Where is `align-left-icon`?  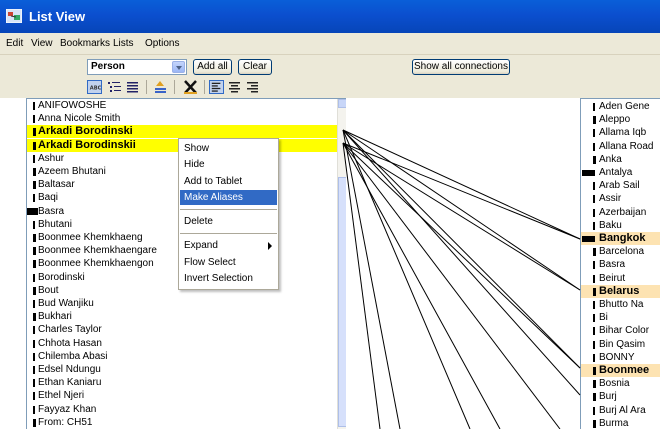
align-left-icon is located at coordinates (216, 87).